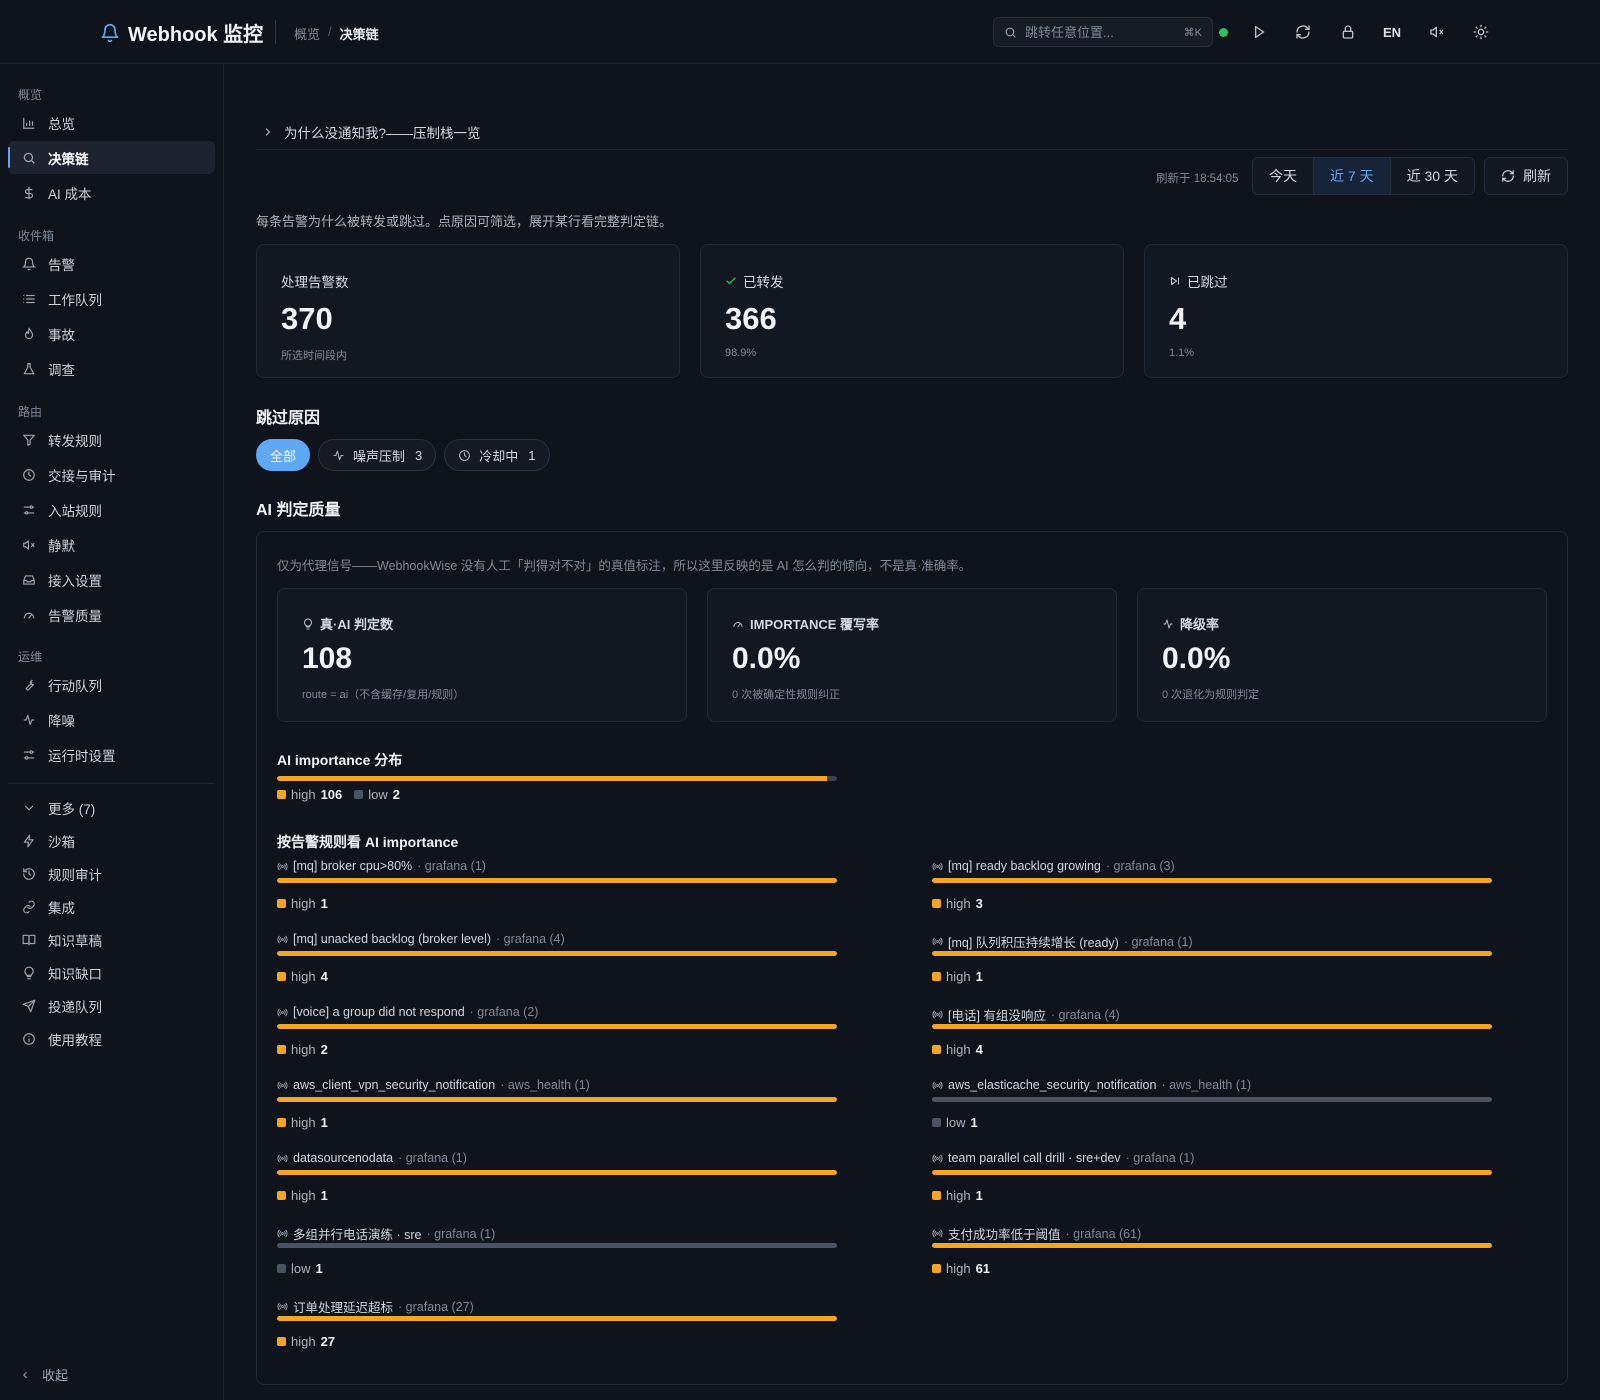  What do you see at coordinates (111, 298) in the screenshot?
I see `sidebar-item-work-queue: 工作队列` at bounding box center [111, 298].